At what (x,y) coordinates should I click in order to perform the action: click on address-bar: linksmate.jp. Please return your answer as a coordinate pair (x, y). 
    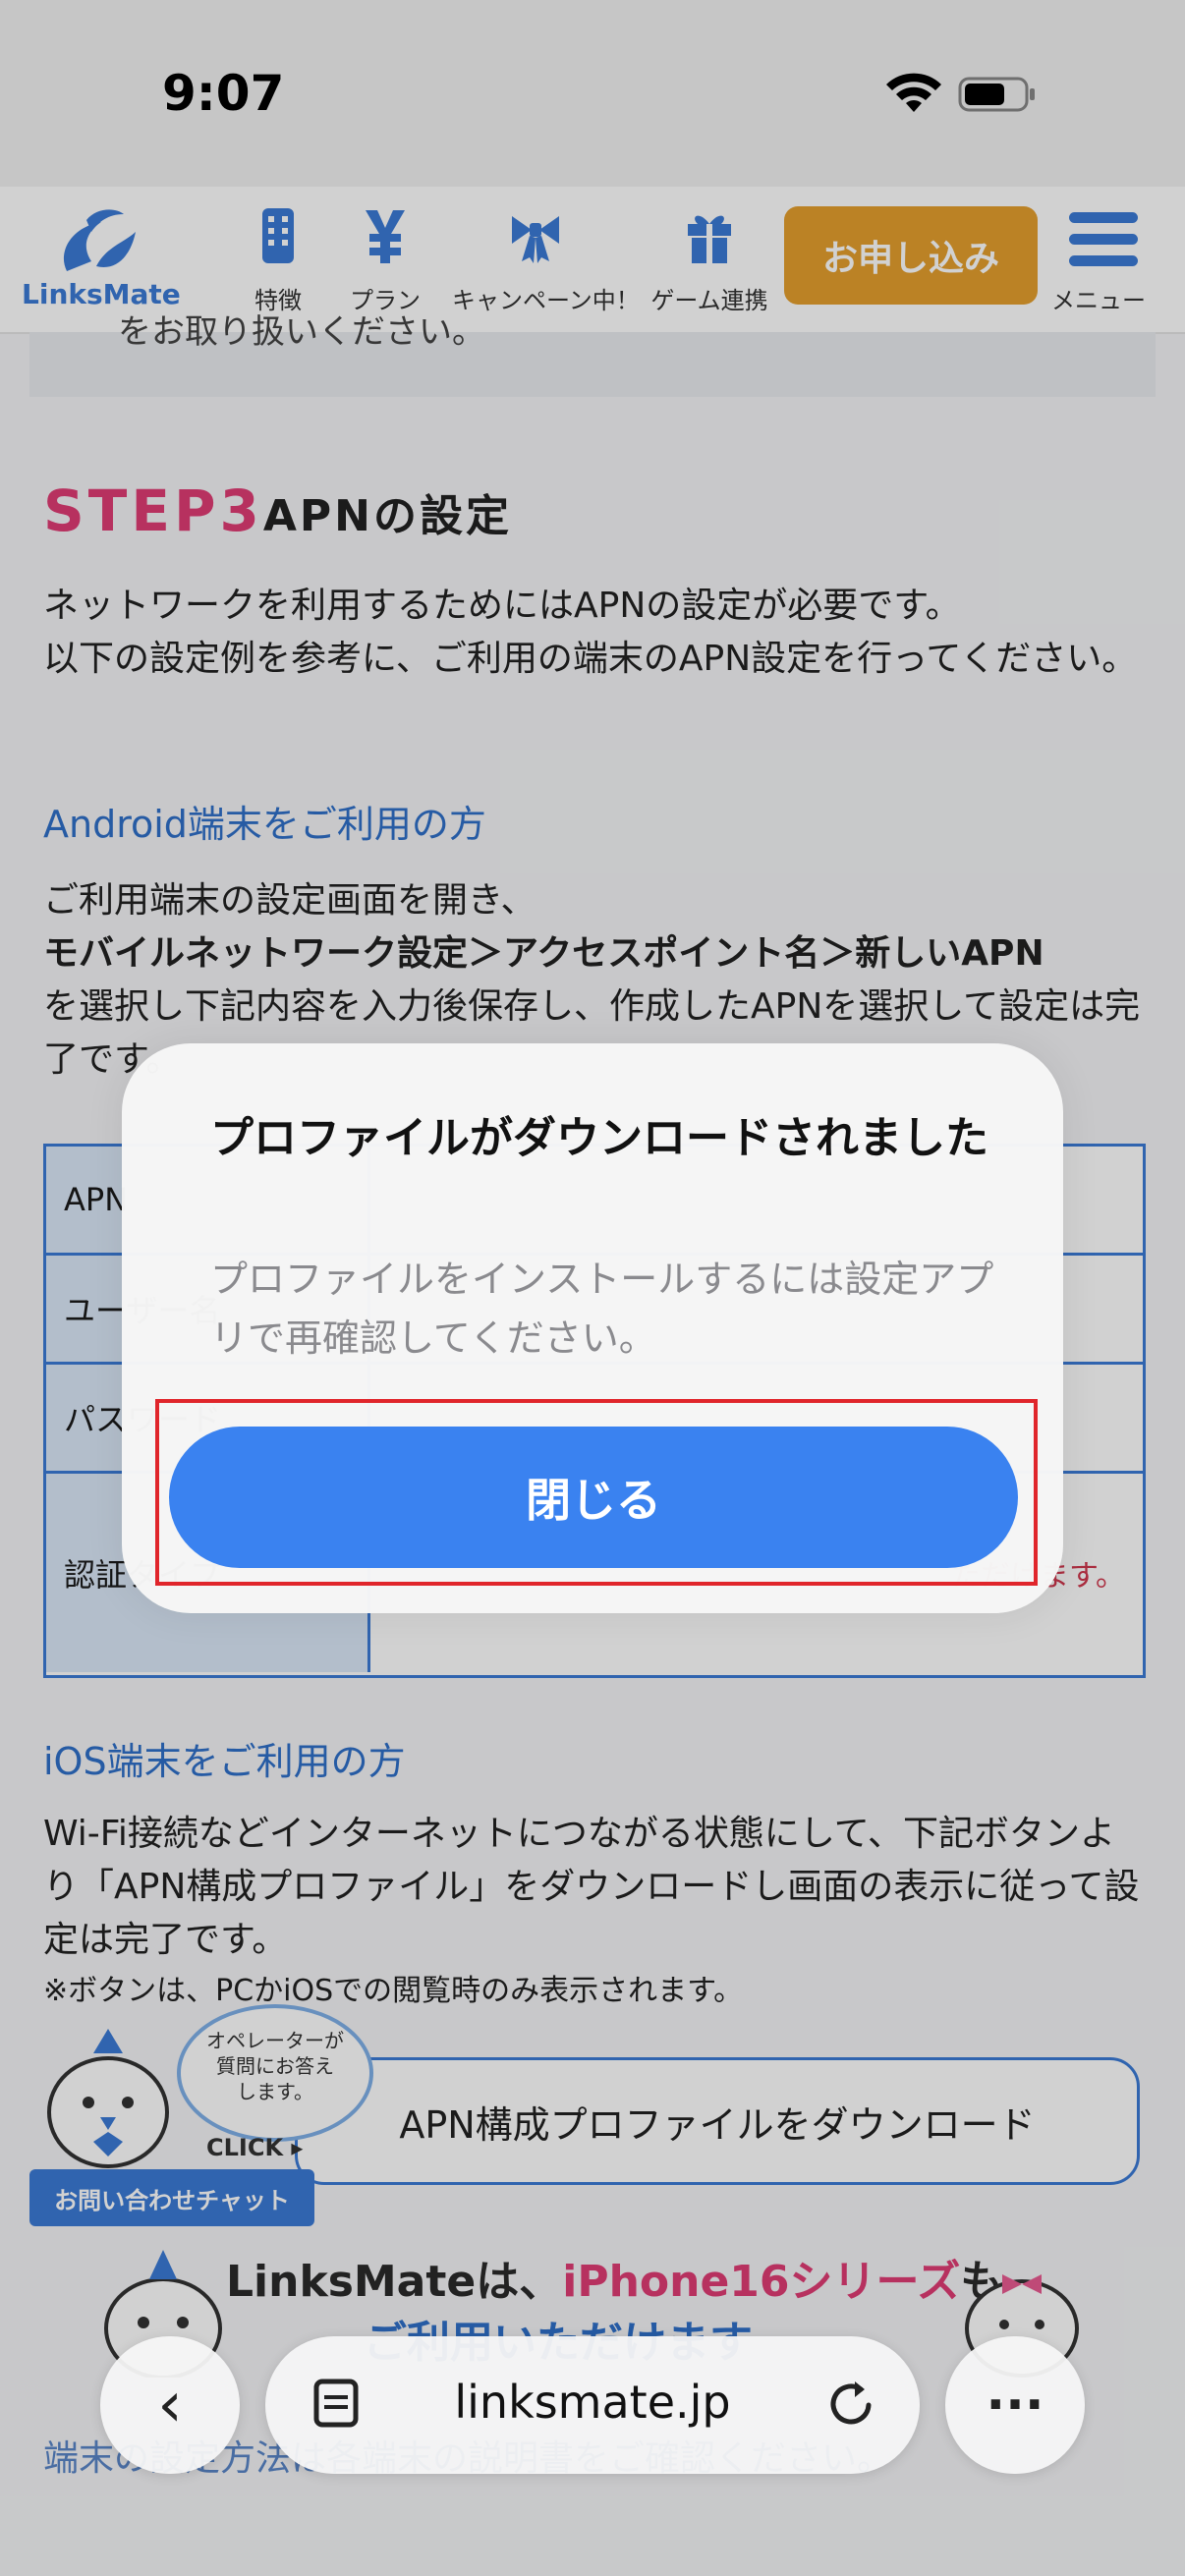
    Looking at the image, I should click on (592, 2405).